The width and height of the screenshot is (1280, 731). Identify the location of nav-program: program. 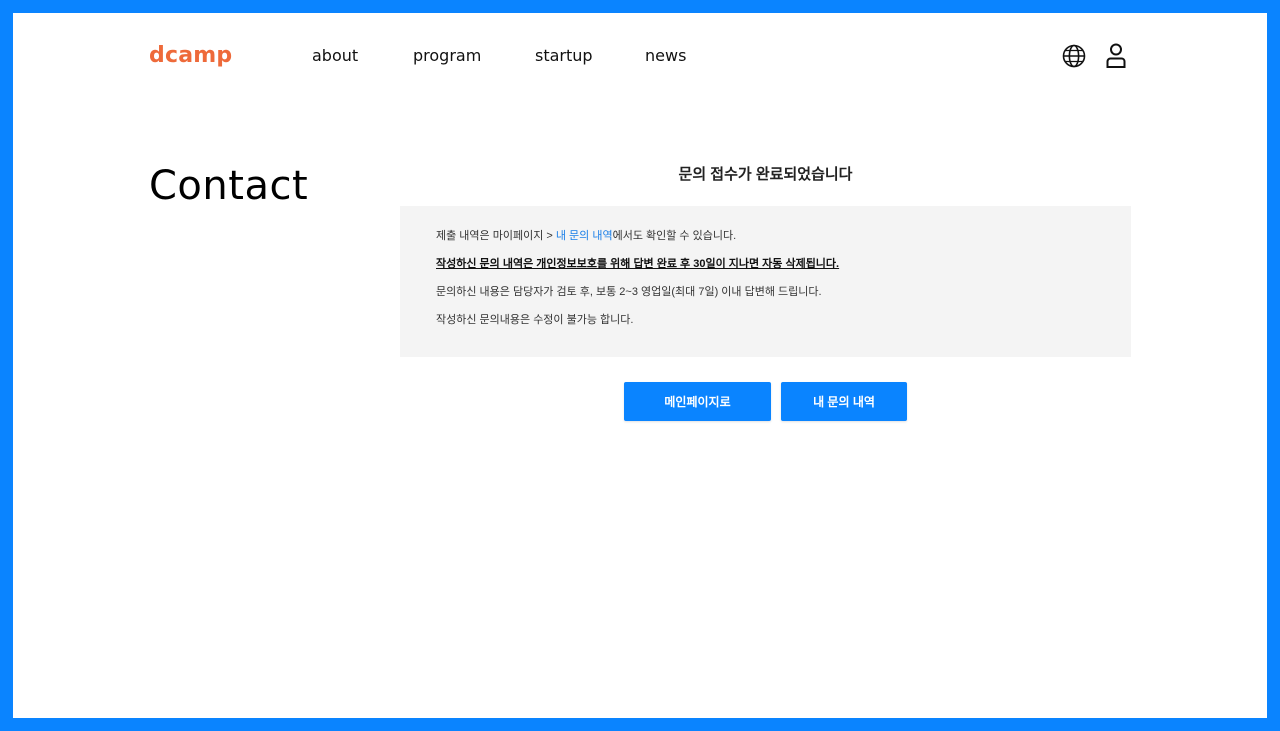
(447, 56).